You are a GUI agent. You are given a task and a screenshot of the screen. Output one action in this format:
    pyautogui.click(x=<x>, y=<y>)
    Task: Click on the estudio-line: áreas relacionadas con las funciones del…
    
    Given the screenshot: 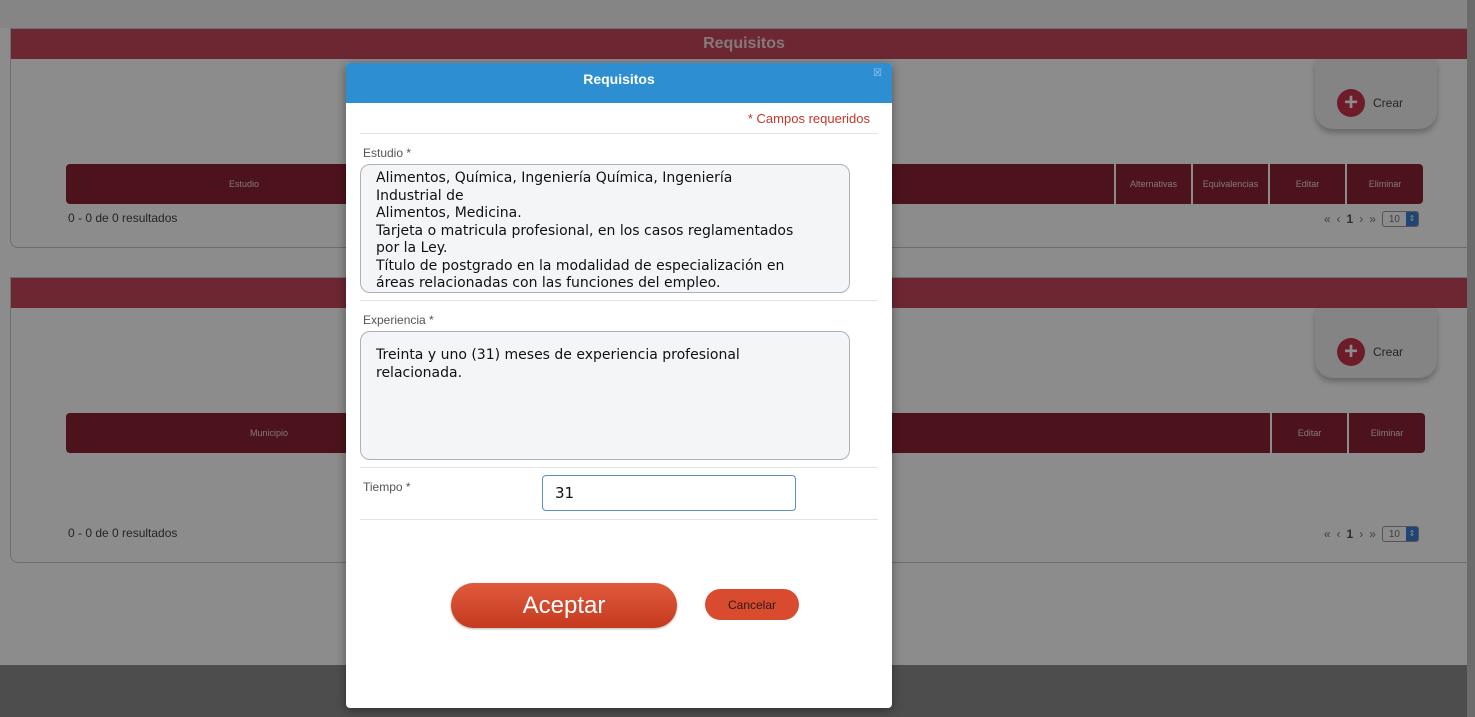 What is the action you would take?
    pyautogui.click(x=548, y=283)
    